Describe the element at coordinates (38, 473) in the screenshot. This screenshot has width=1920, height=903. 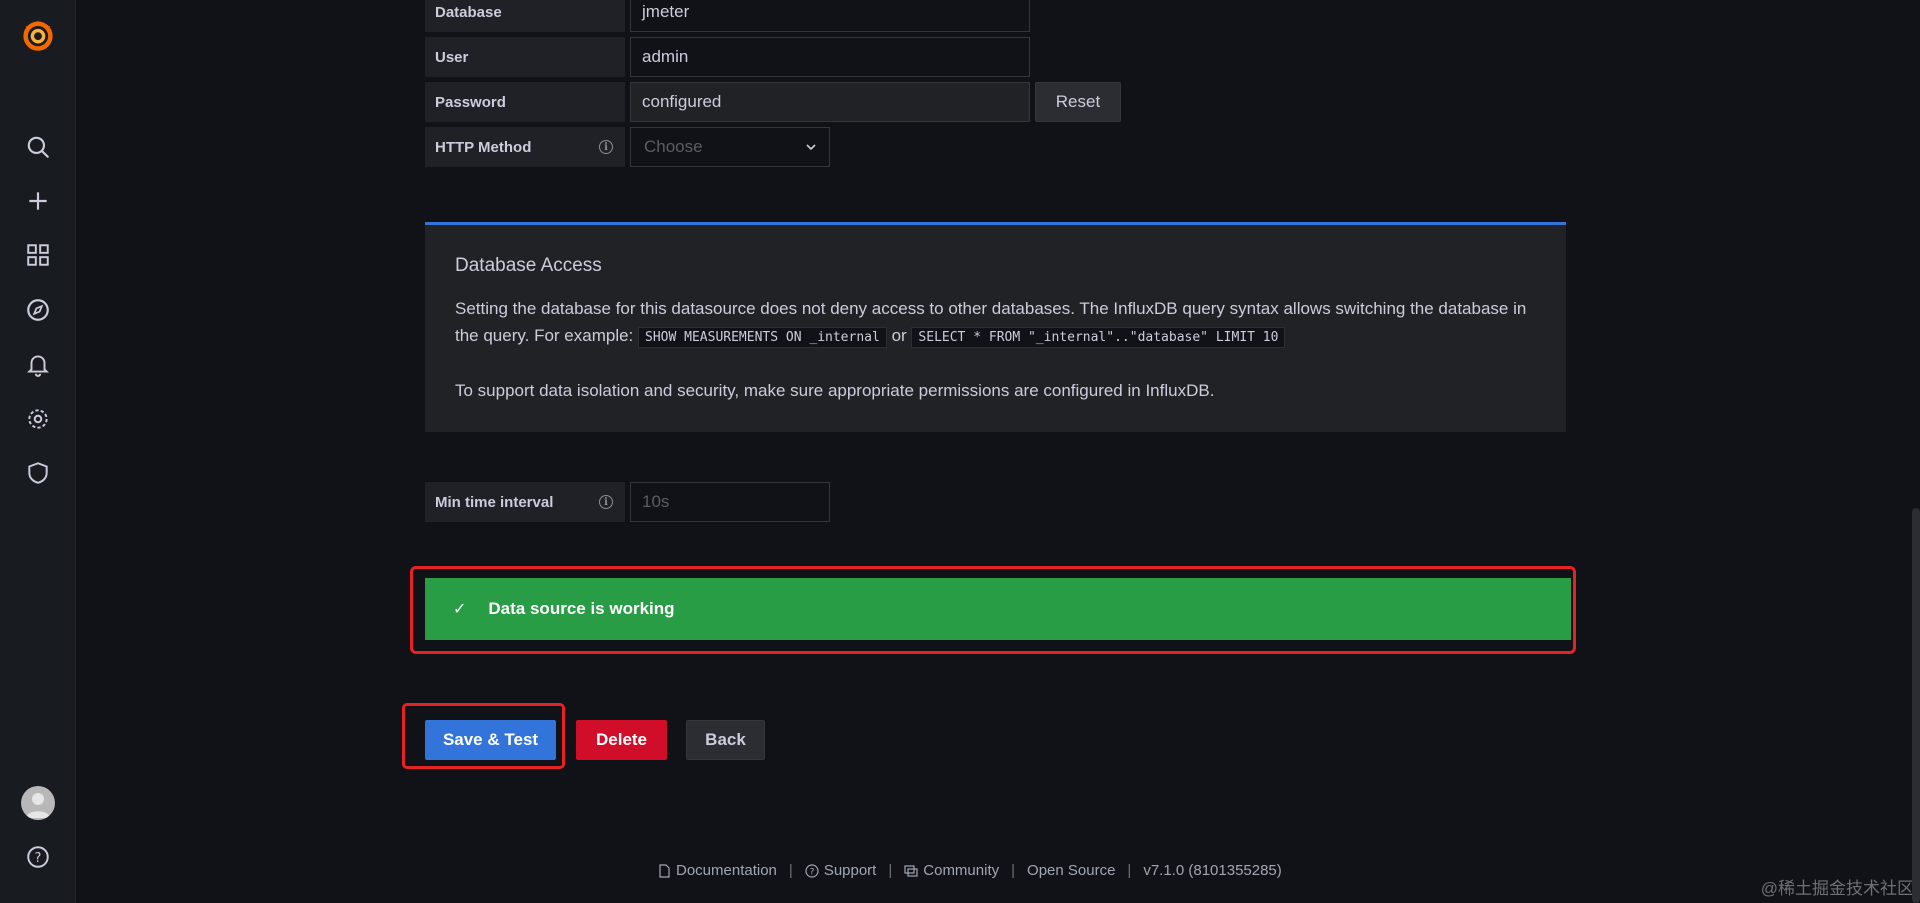
I see `server-admin-icon` at that location.